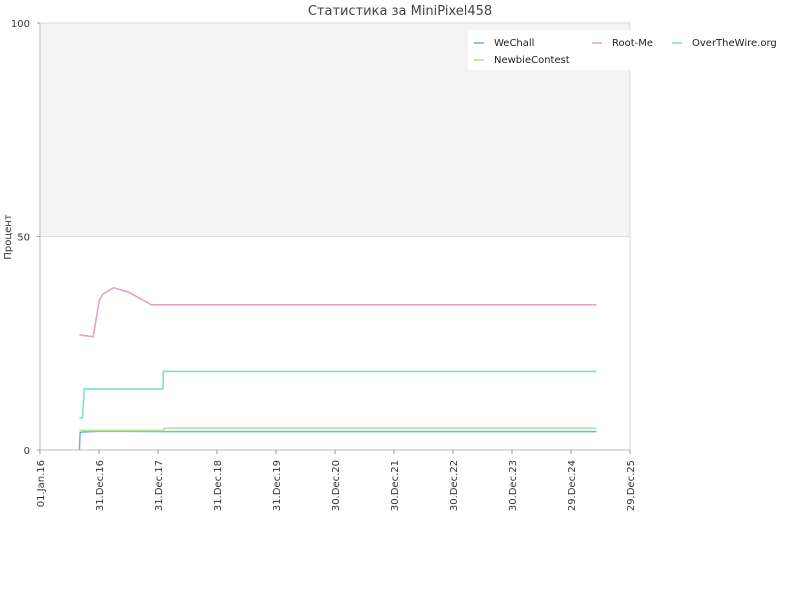 Image resolution: width=800 pixels, height=604 pixels. What do you see at coordinates (20, 24) in the screenshot?
I see `y-tick-label: 100` at bounding box center [20, 24].